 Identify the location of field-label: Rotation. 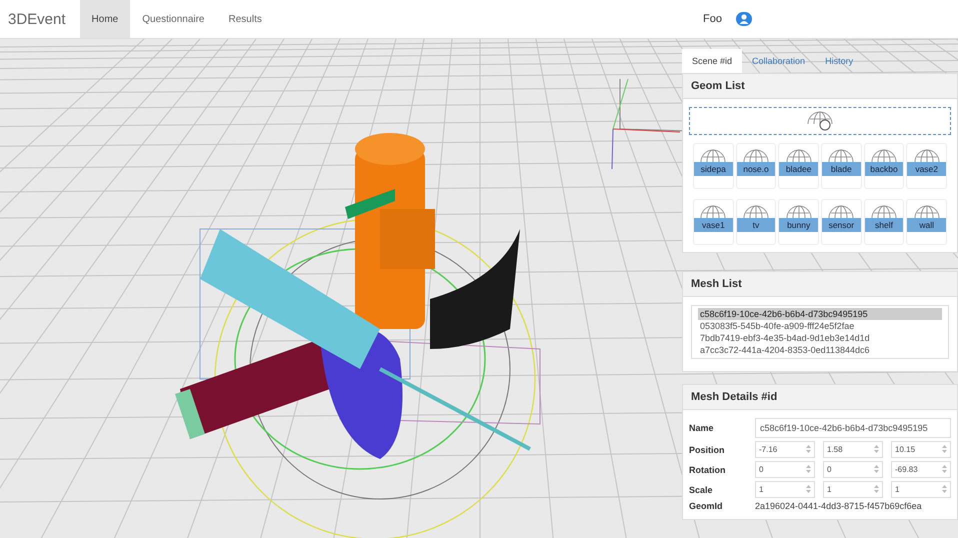
(707, 469).